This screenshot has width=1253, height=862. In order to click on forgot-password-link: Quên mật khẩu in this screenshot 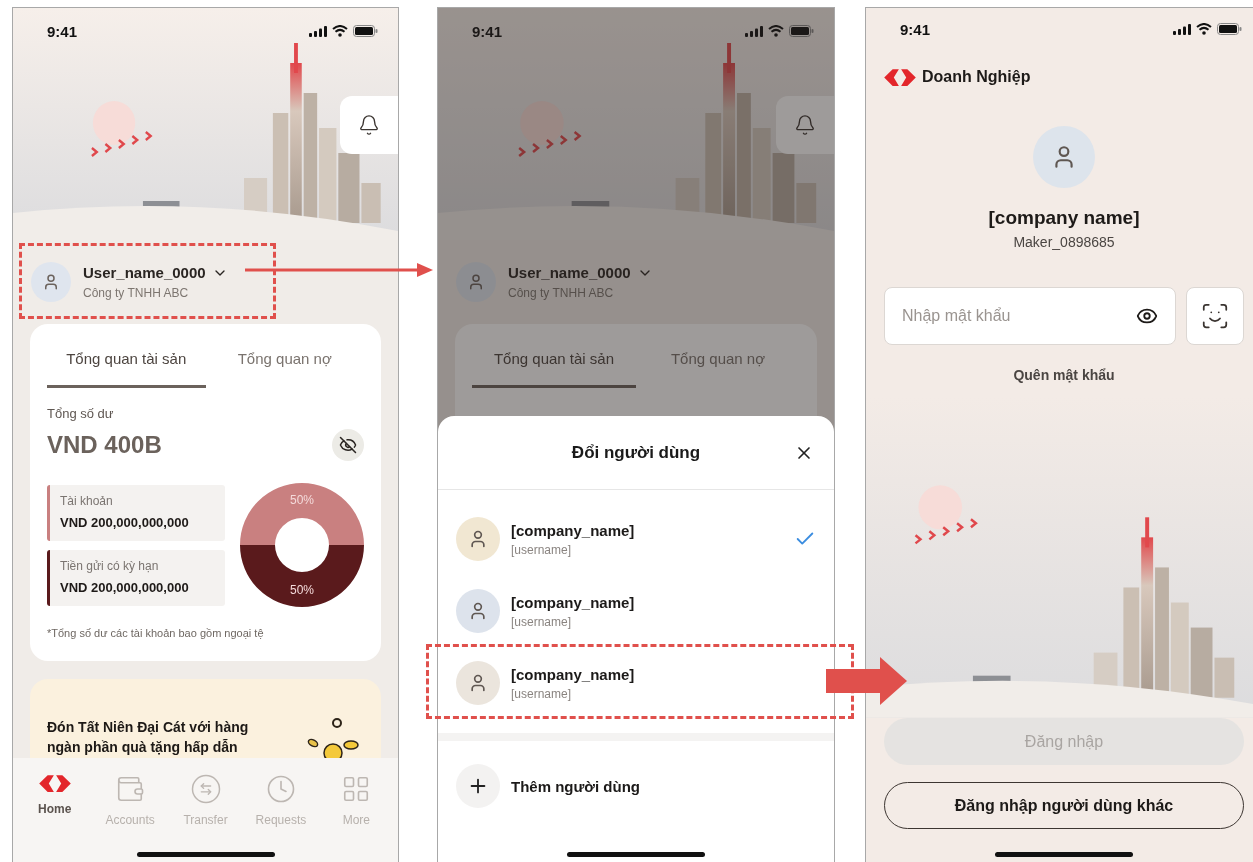, I will do `click(1064, 375)`.